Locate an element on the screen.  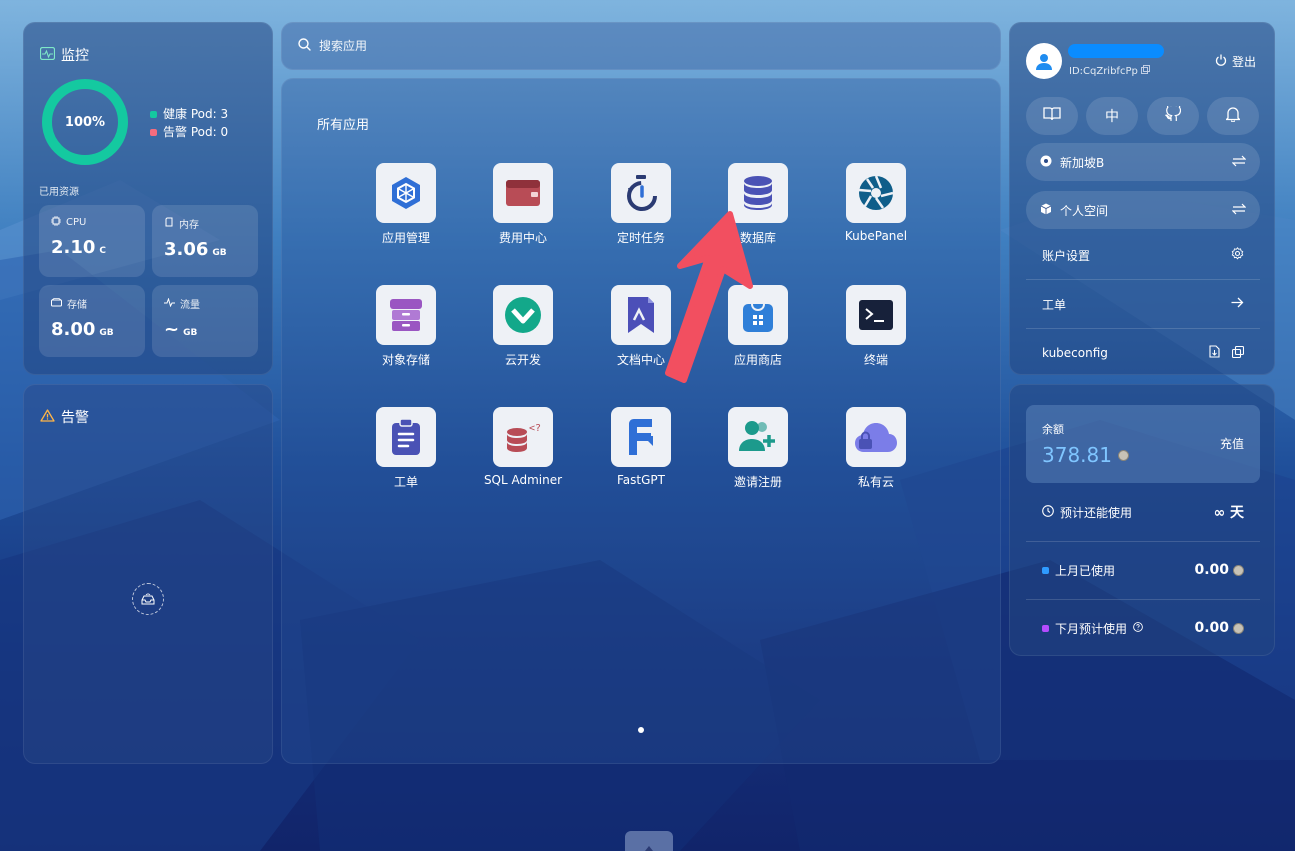
last-month-dot is located at coordinates (1045, 570).